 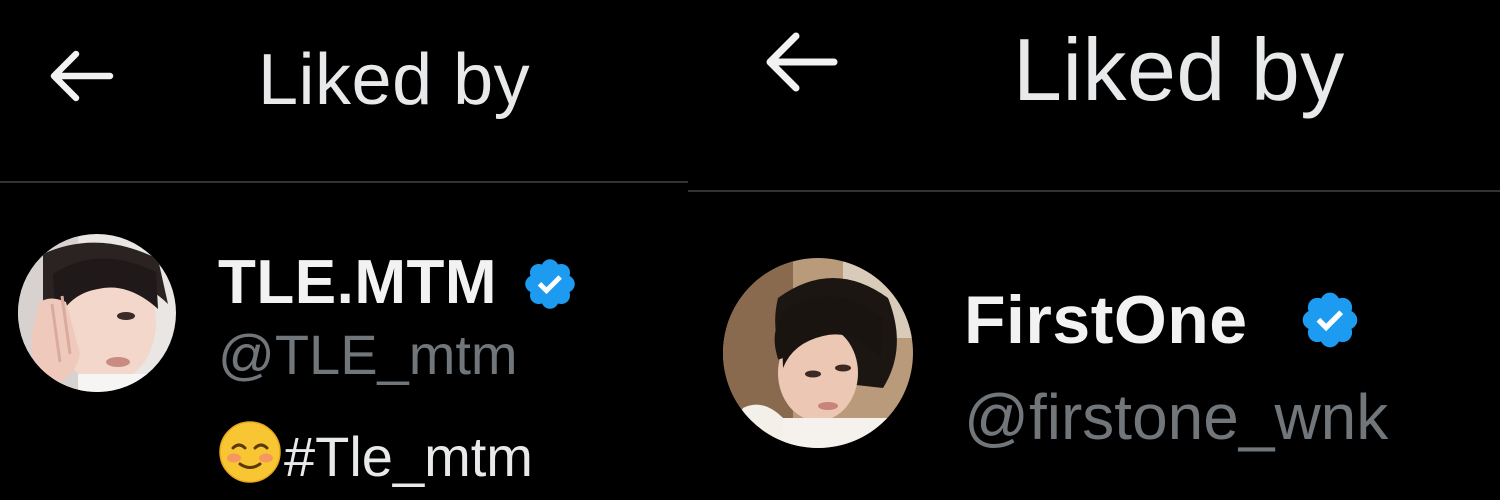 I want to click on display-name: FirstOne, so click(x=1106, y=320).